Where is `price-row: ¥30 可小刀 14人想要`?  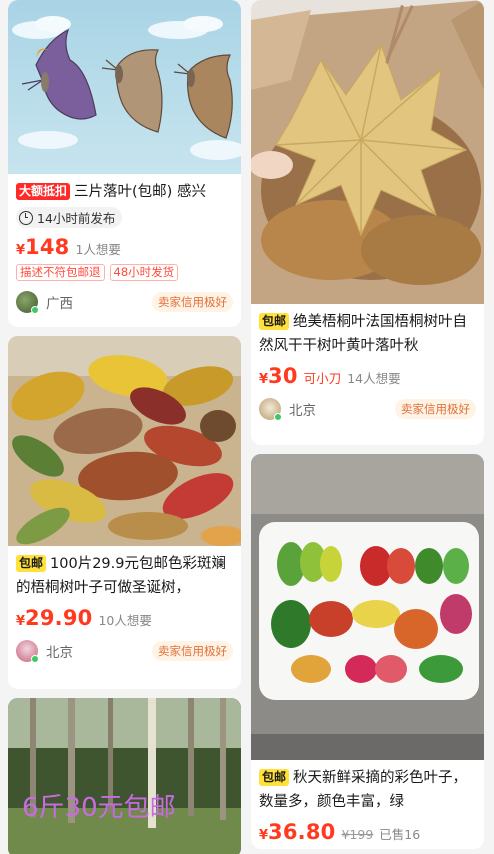
price-row: ¥30 可小刀 14人想要 is located at coordinates (367, 376).